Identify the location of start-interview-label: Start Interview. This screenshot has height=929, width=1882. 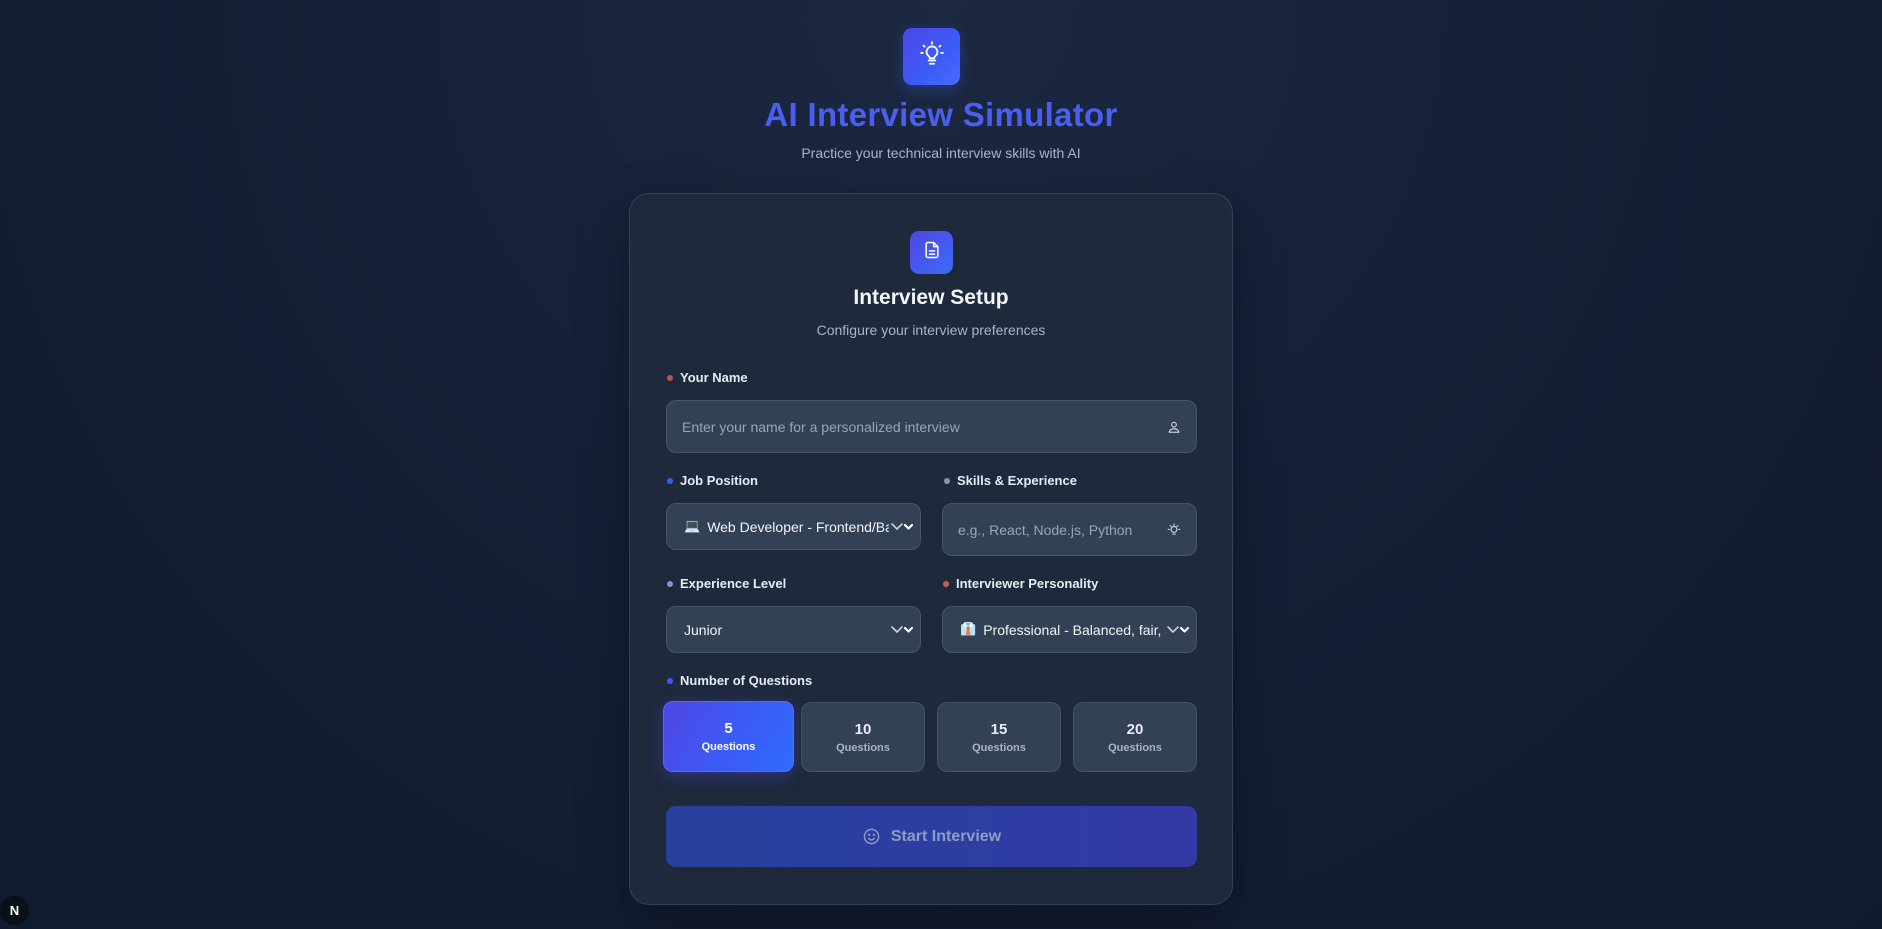
(946, 836).